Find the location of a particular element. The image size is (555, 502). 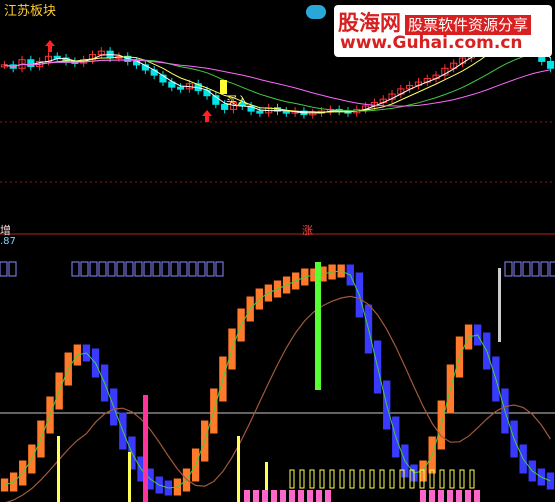

signal-arrows is located at coordinates (136, 81).